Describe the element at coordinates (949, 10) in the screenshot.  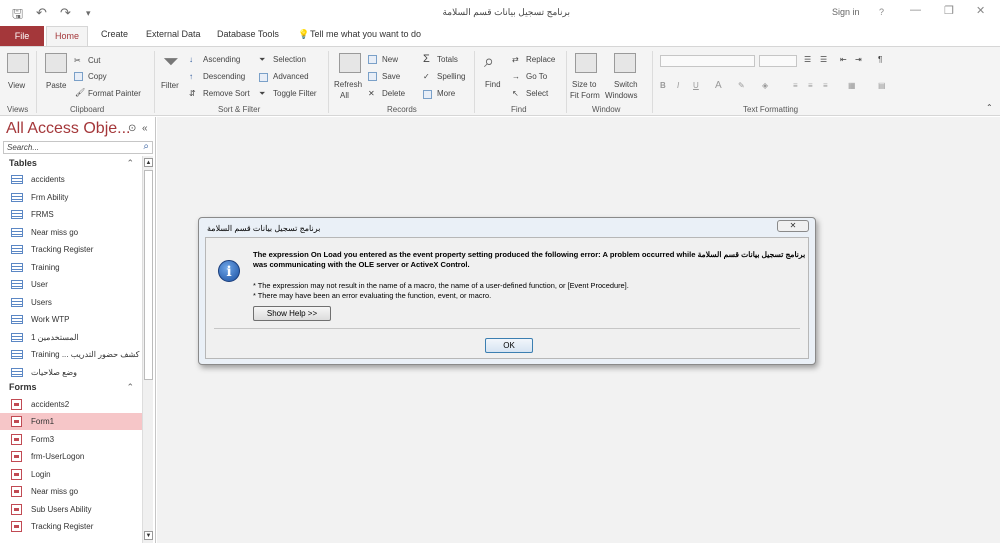
I see `restore-button: ❐` at that location.